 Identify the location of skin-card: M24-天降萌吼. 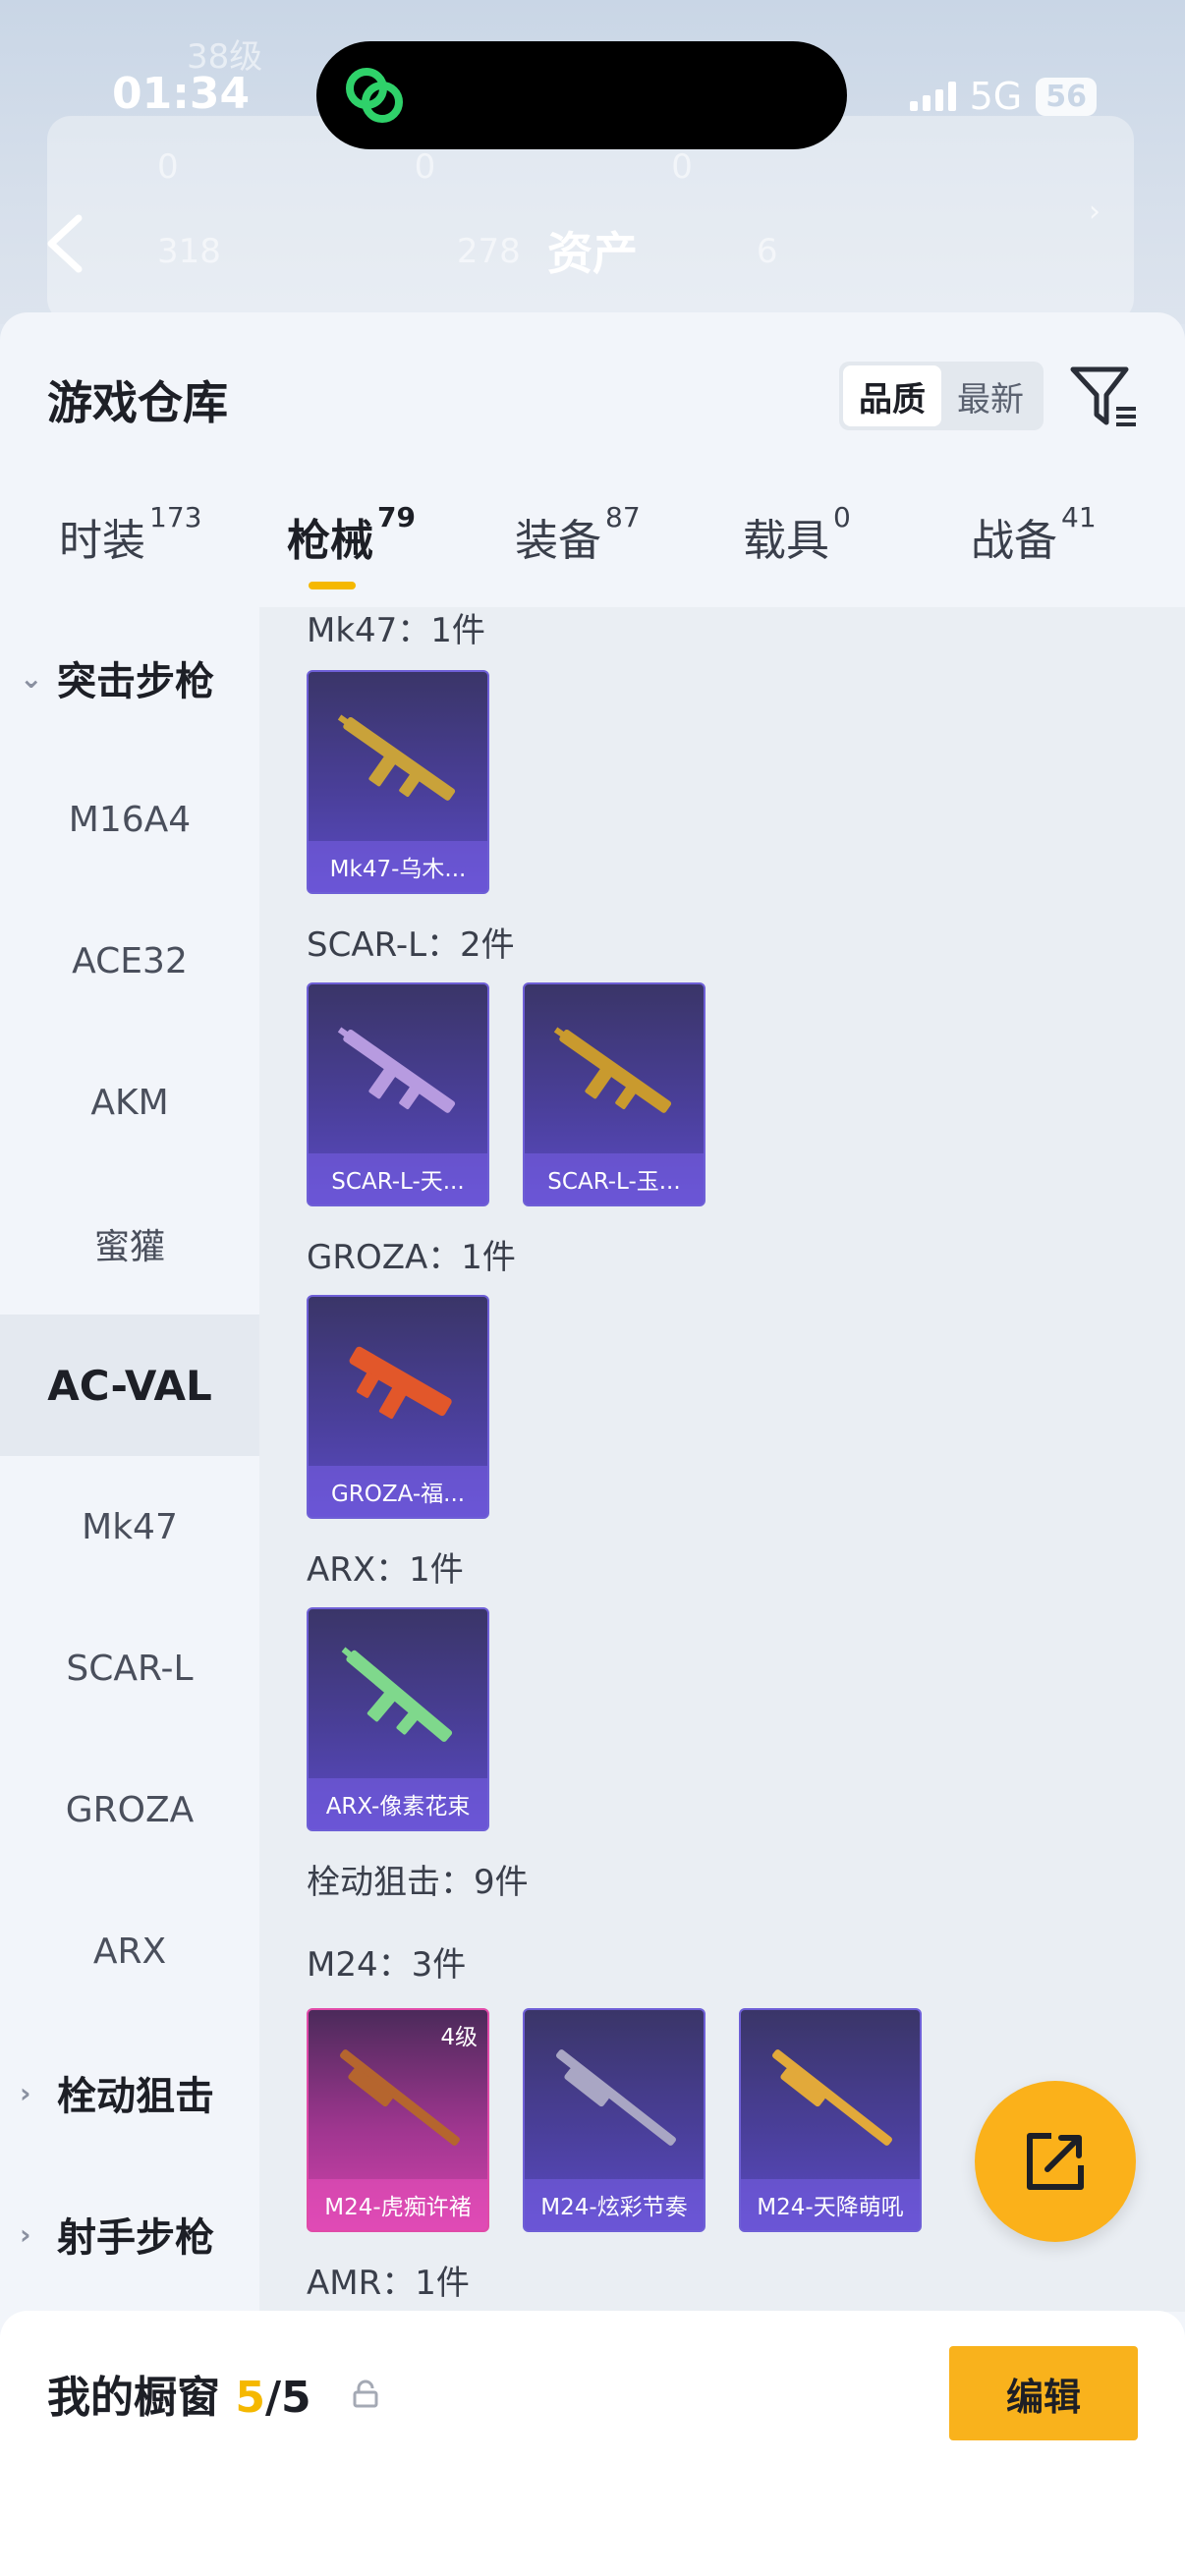
(831, 2120).